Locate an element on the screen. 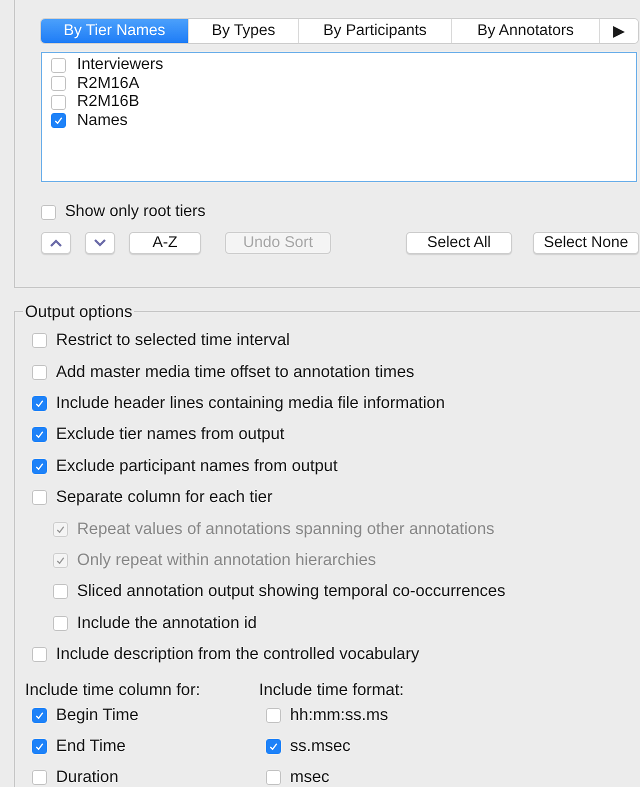 The image size is (640, 787). option-label: End Time is located at coordinates (91, 746).